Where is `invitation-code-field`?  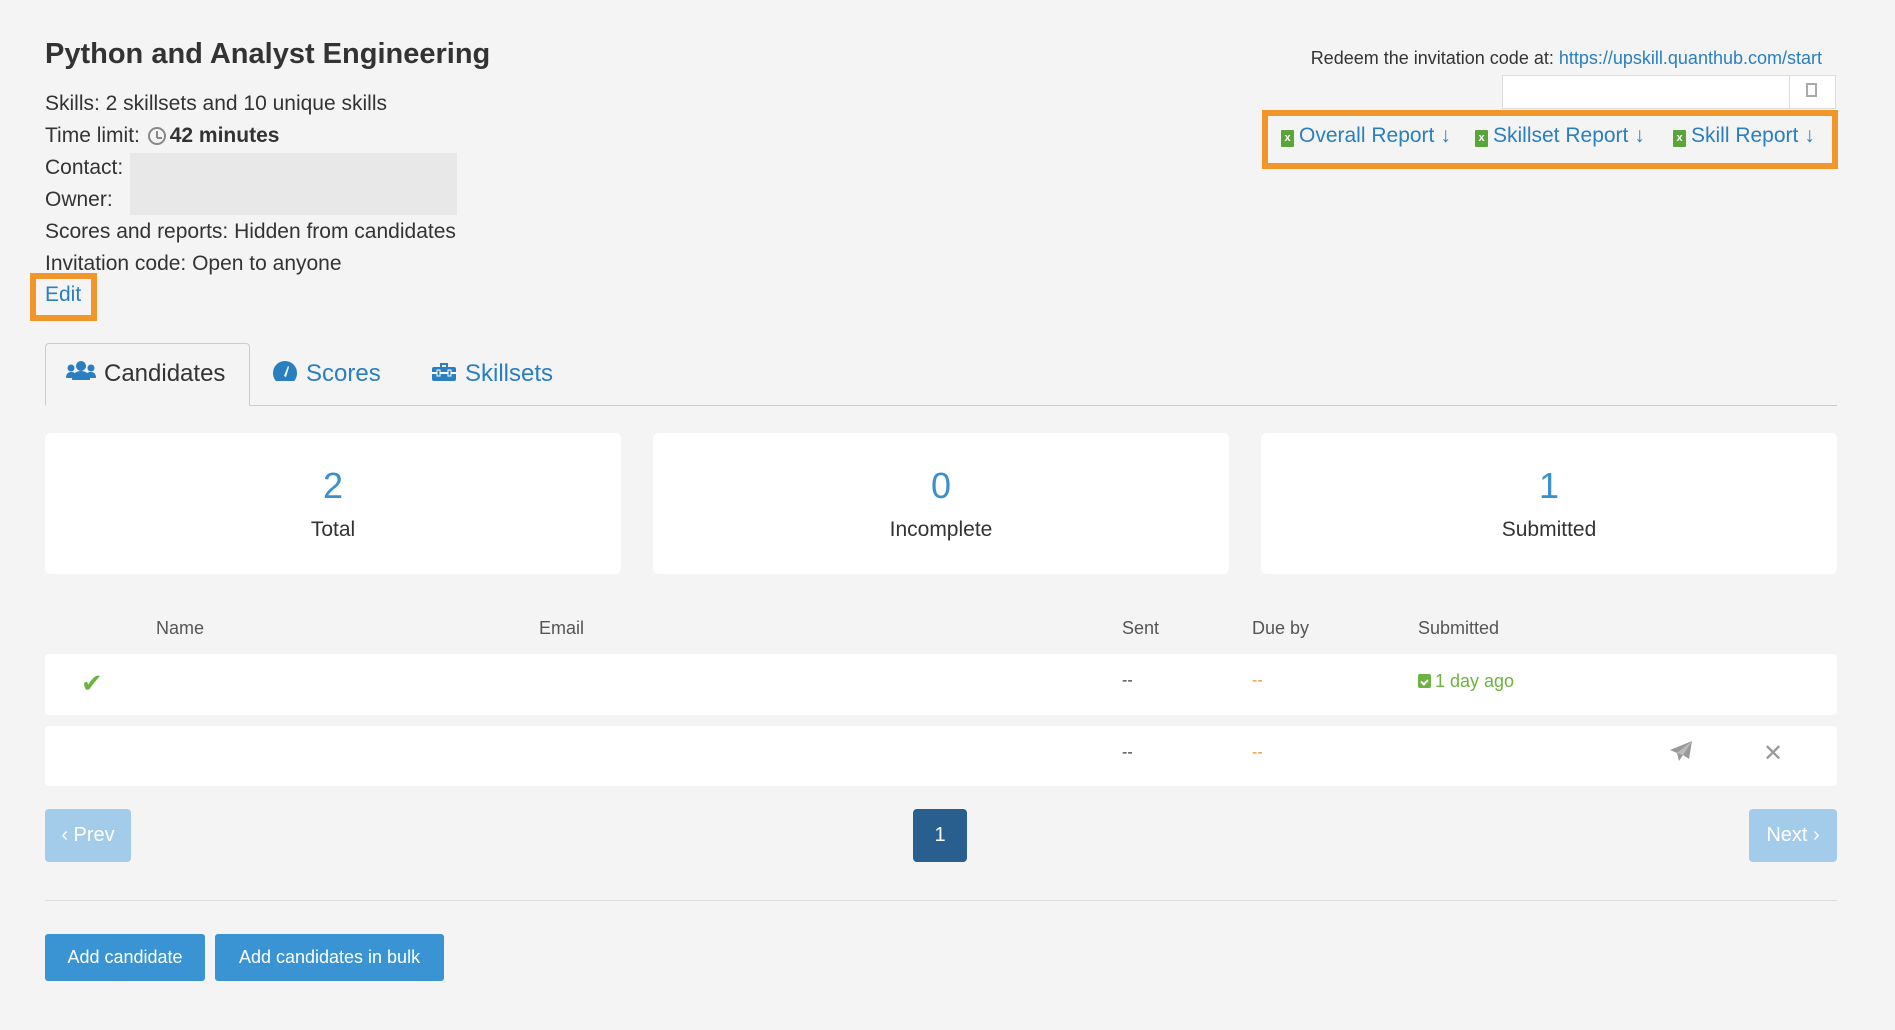 invitation-code-field is located at coordinates (1669, 92).